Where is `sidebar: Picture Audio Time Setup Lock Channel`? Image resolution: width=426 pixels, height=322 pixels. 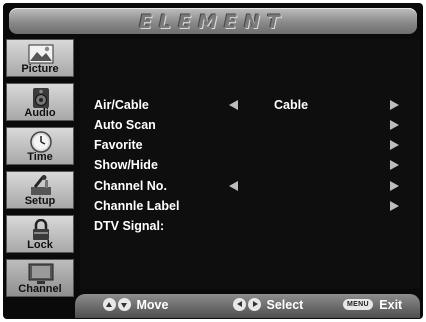
sidebar: Picture Audio Time Setup Lock Channel is located at coordinates (40, 177).